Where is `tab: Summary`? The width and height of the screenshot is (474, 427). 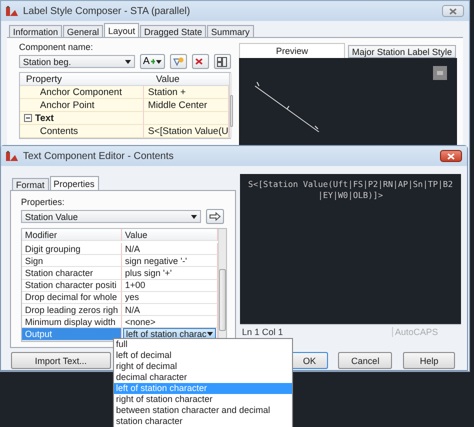 tab: Summary is located at coordinates (230, 31).